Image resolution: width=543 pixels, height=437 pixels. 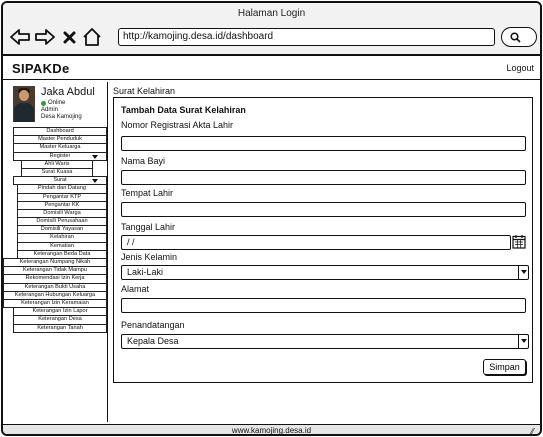 I want to click on sidebar-item-label: Domisili Perusahaan, so click(x=62, y=221).